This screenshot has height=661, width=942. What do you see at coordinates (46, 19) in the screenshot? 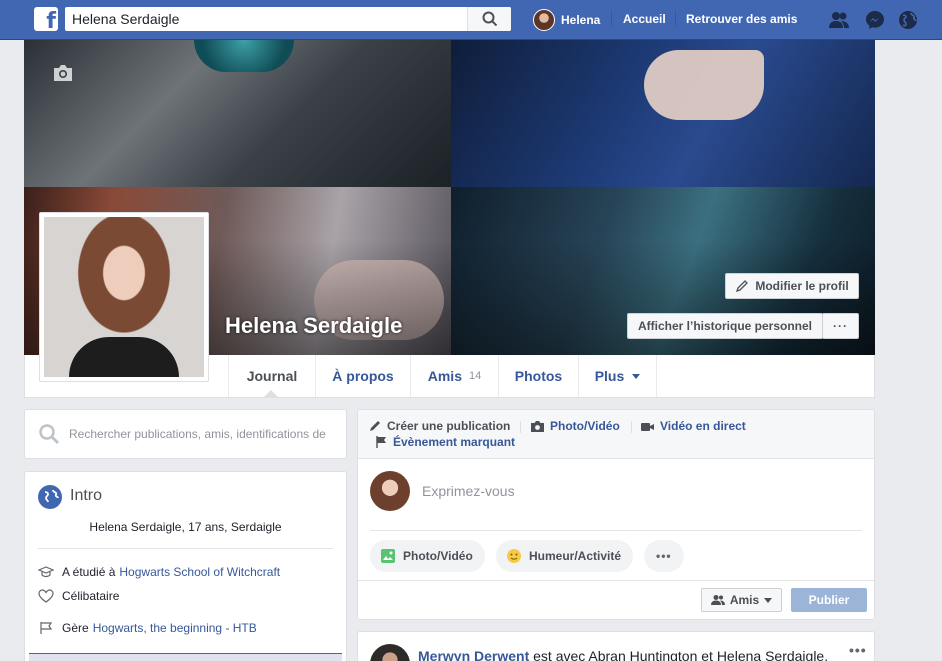
I see `facebook-logo-icon: f` at bounding box center [46, 19].